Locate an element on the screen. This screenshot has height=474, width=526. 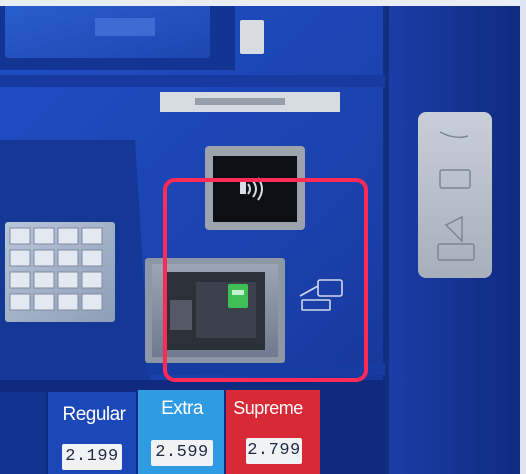
frame-right-border is located at coordinates (523, 237).